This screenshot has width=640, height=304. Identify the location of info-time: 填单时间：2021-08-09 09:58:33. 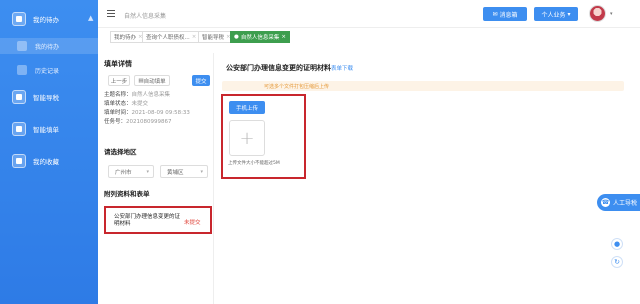
(147, 112).